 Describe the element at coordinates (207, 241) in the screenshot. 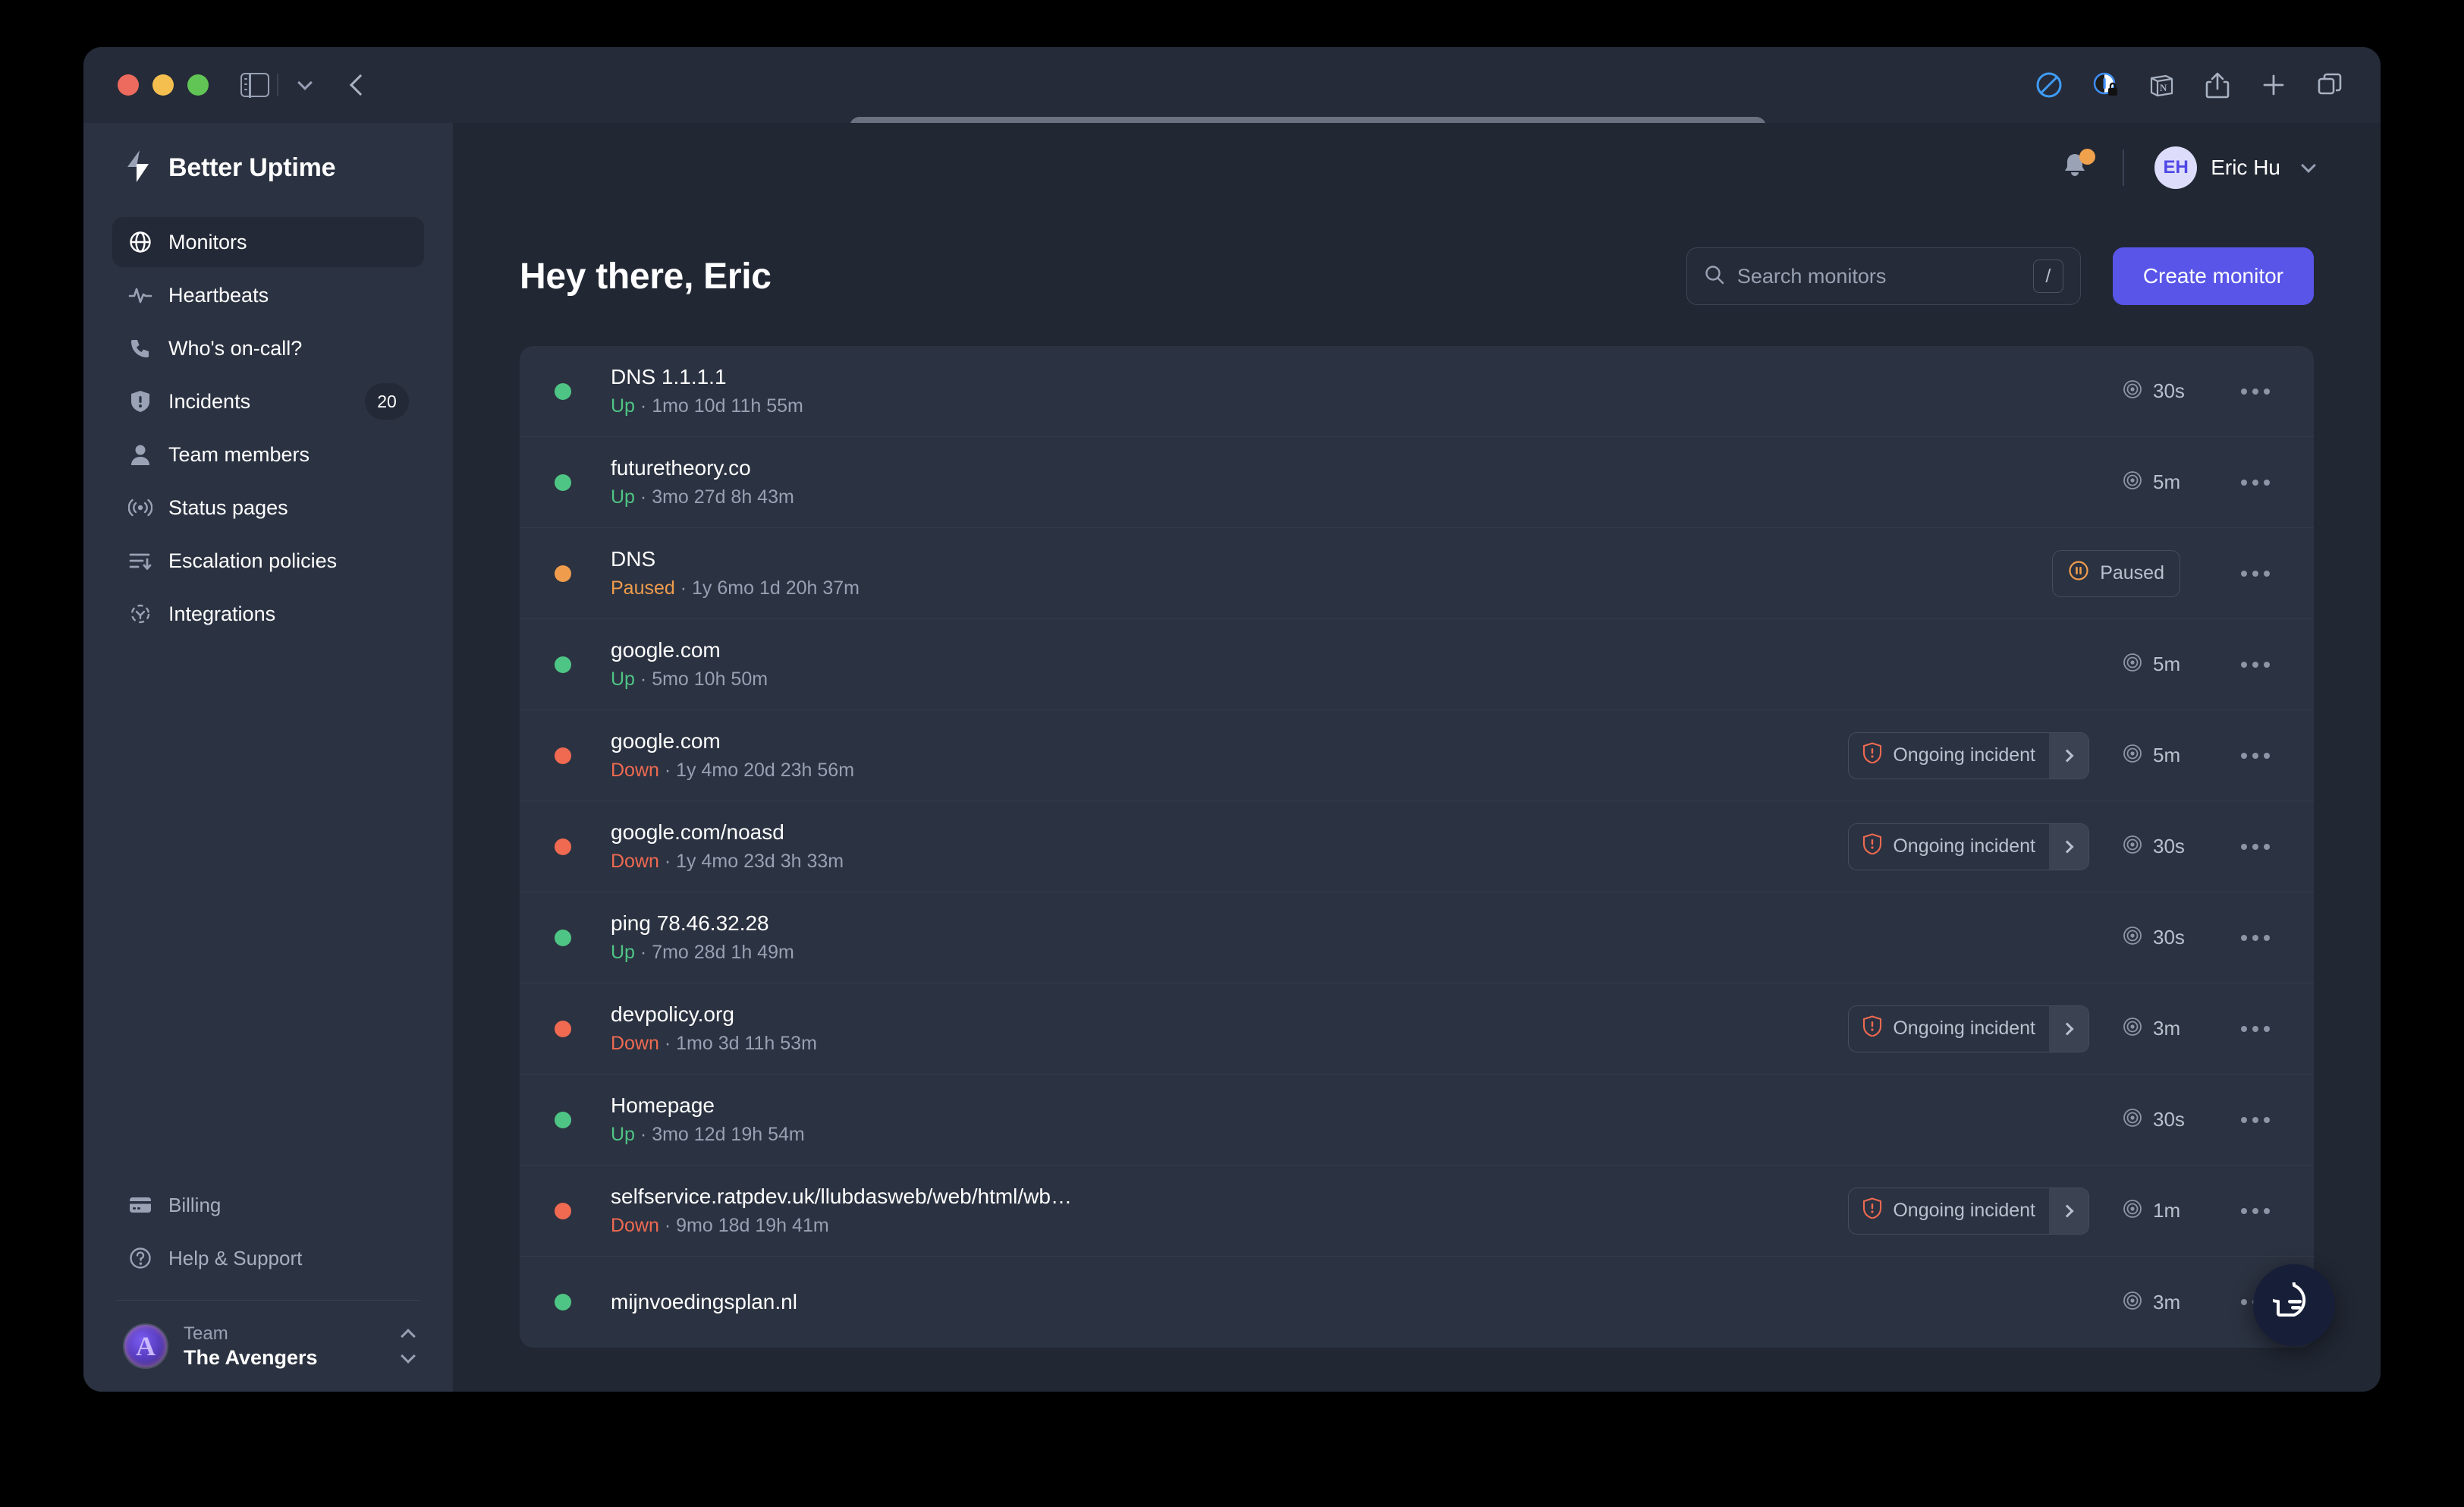

I see `sidebar-item-label: Monitors` at that location.